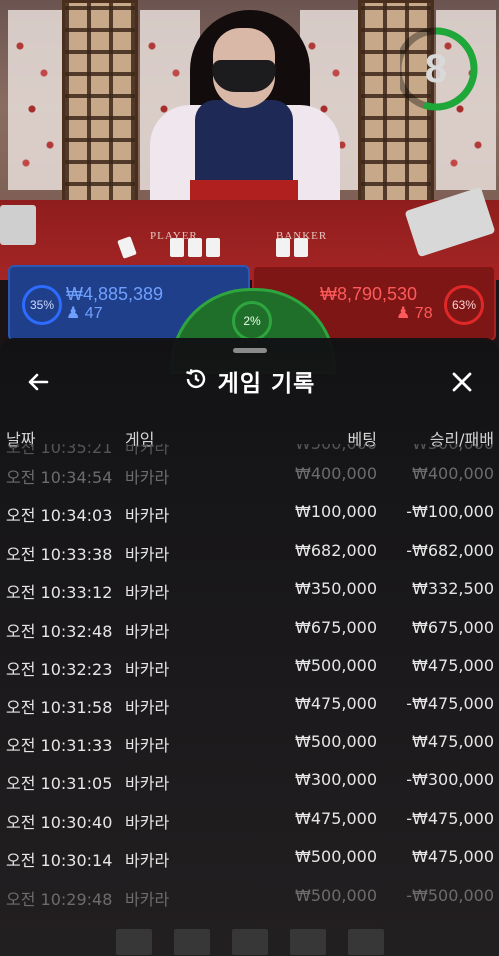 This screenshot has width=499, height=956. What do you see at coordinates (249, 473) in the screenshot?
I see `table-row: 오전 10:34:54 바카라 ₩400,000 ₩400,000` at bounding box center [249, 473].